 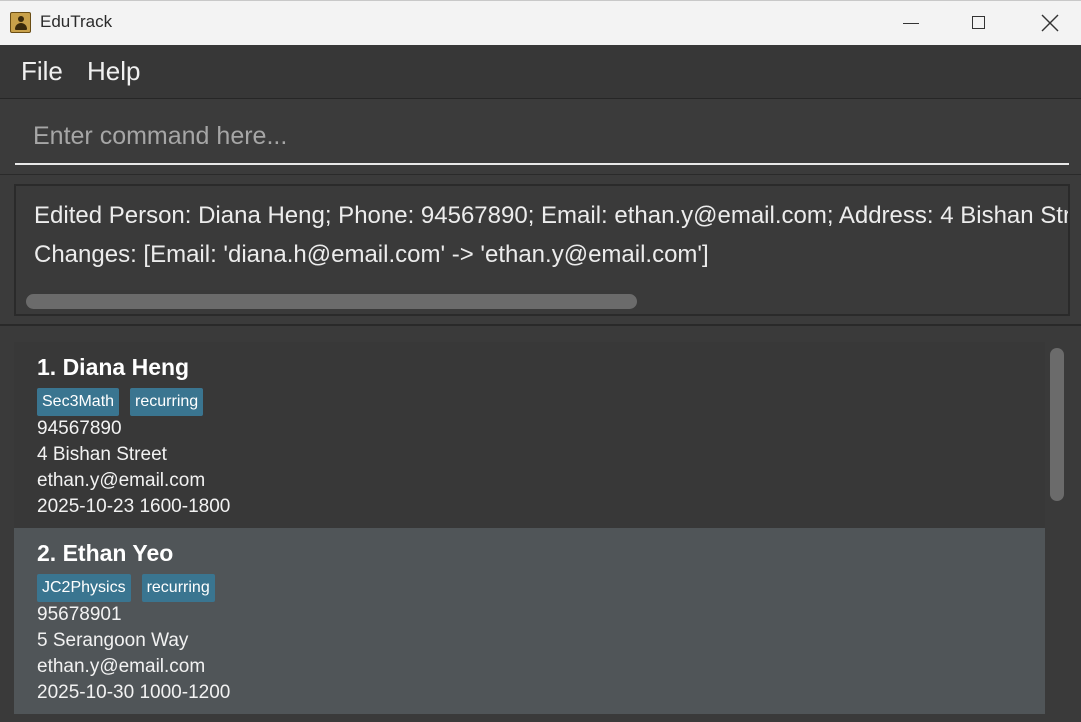 I want to click on maximize-icon, so click(x=978, y=22).